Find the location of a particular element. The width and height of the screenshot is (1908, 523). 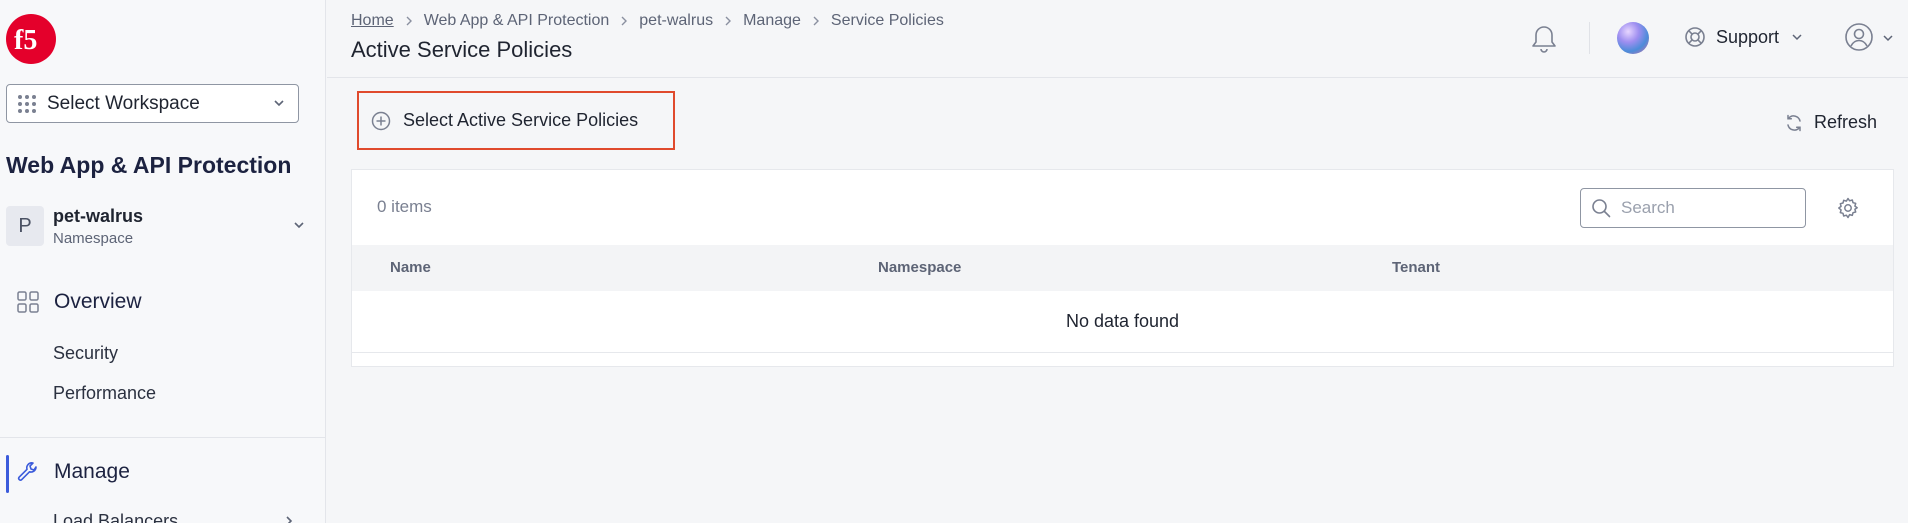

page-title: Active Service Policies is located at coordinates (462, 49).